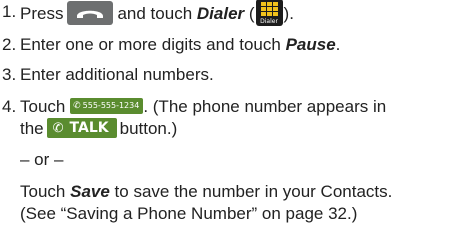 The width and height of the screenshot is (472, 249). What do you see at coordinates (251, 13) in the screenshot?
I see `open-paren: (` at bounding box center [251, 13].